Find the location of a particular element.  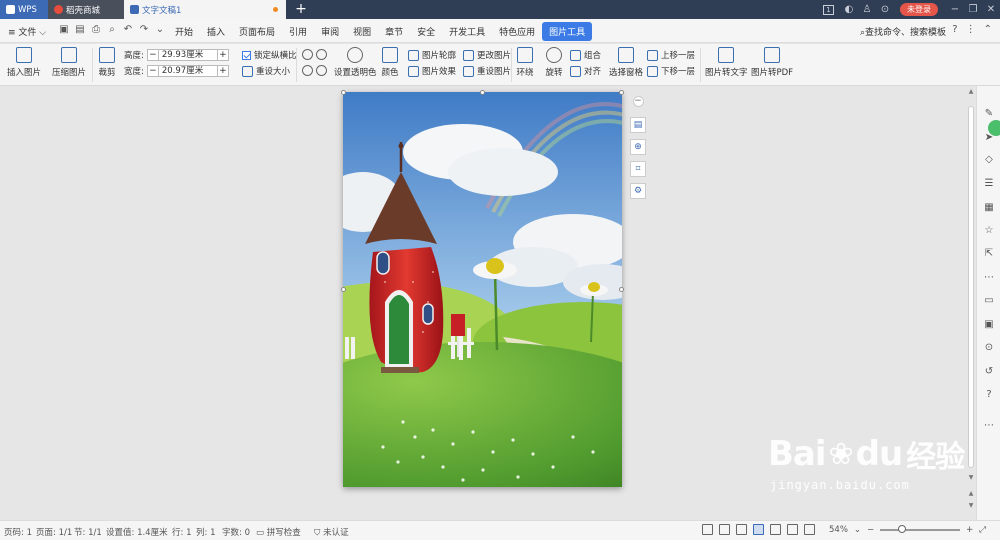

zoom-dropdown-icon: ⌄ is located at coordinates (857, 530).